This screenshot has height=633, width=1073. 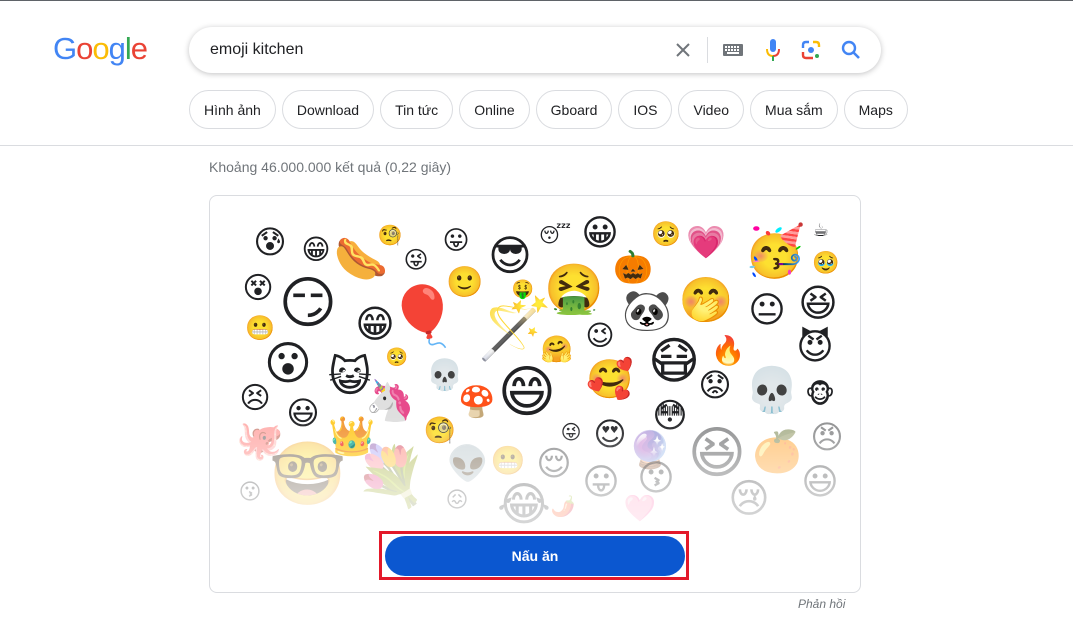 I want to click on emoji-open-mouth-icon: 😮, so click(x=288, y=363).